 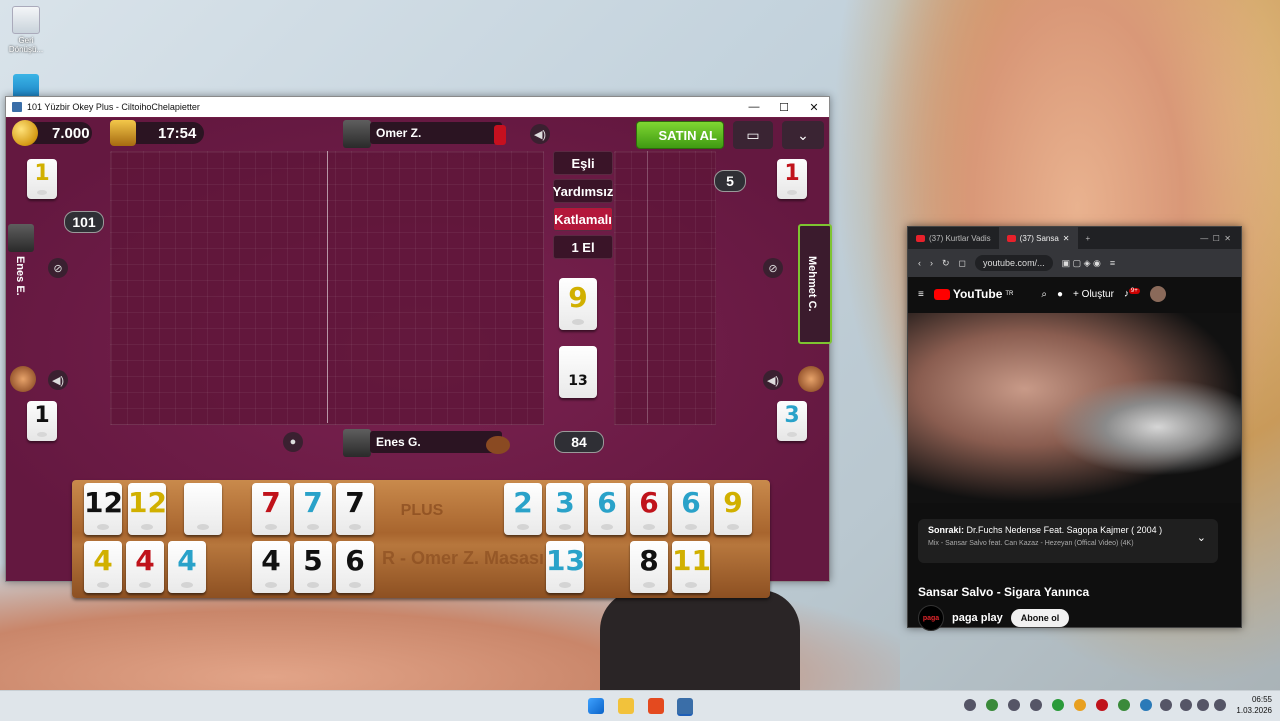 I want to click on rack-tile: 5, so click(x=313, y=567).